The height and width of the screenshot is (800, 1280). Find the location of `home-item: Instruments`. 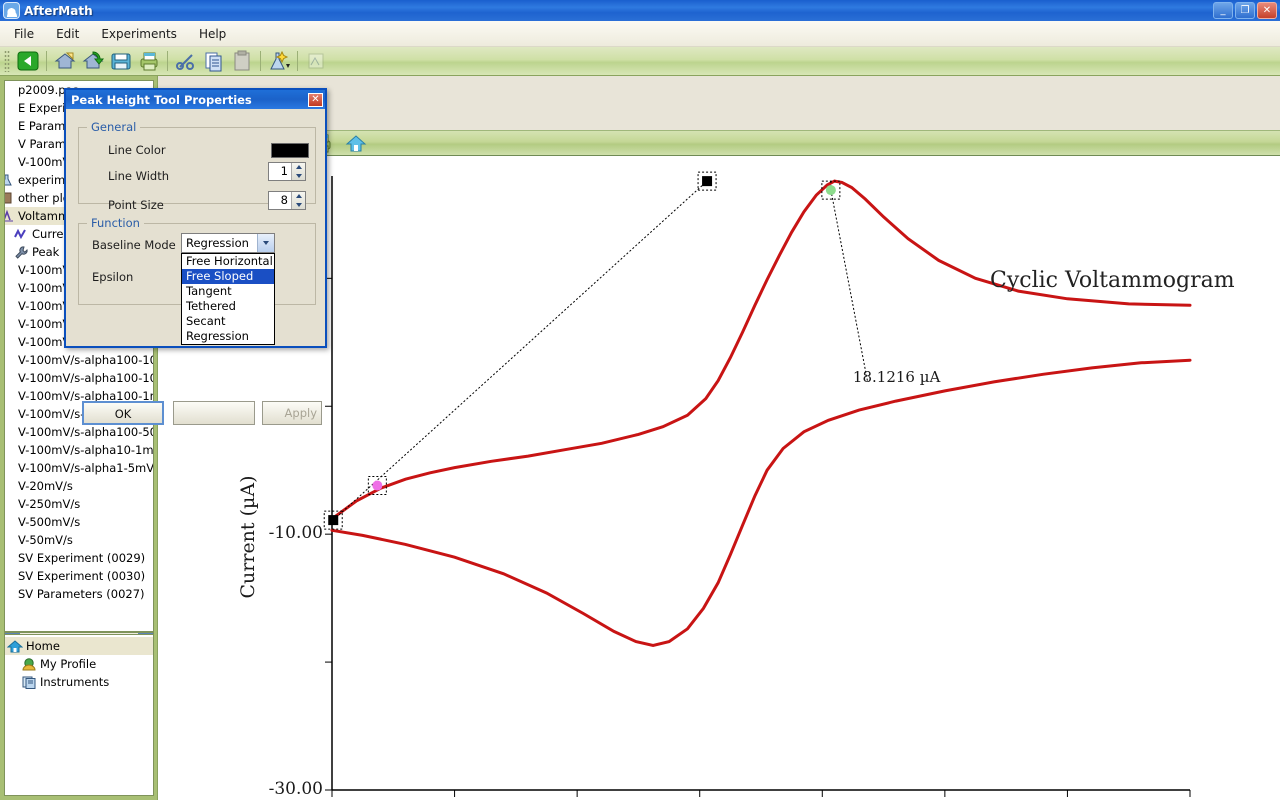

home-item: Instruments is located at coordinates (79, 682).